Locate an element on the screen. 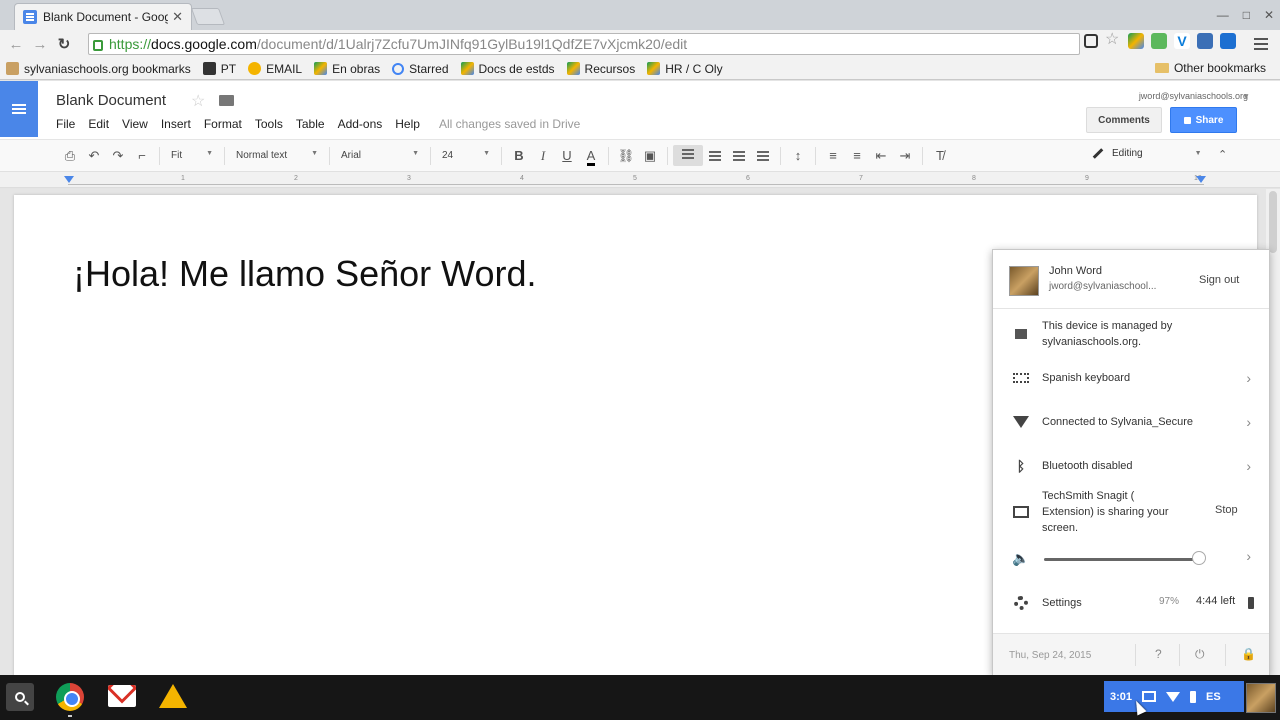 The height and width of the screenshot is (720, 1280). move-to-folder-icon is located at coordinates (226, 100).